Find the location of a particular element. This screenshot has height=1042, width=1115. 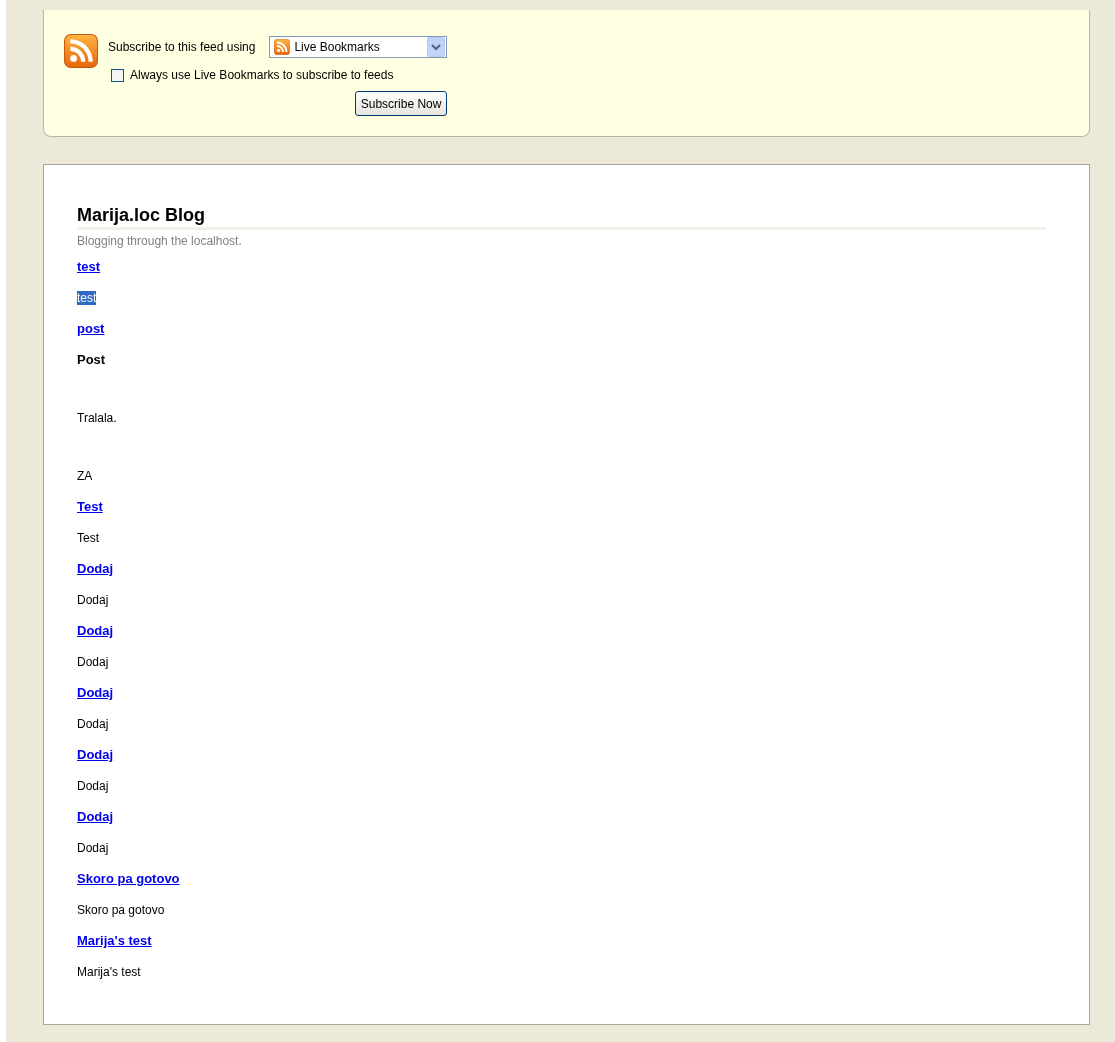

blog-tagline: Blogging through the localhost. is located at coordinates (159, 241).